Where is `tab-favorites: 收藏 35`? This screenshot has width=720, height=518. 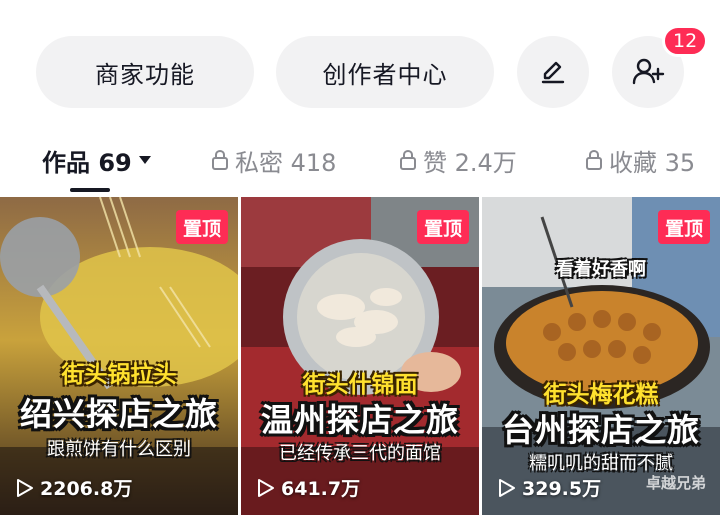 tab-favorites: 收藏 35 is located at coordinates (640, 160).